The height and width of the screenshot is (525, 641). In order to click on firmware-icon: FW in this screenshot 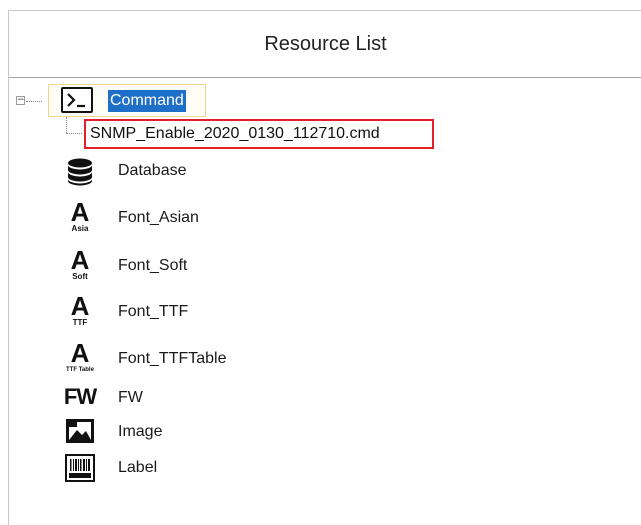, I will do `click(80, 396)`.